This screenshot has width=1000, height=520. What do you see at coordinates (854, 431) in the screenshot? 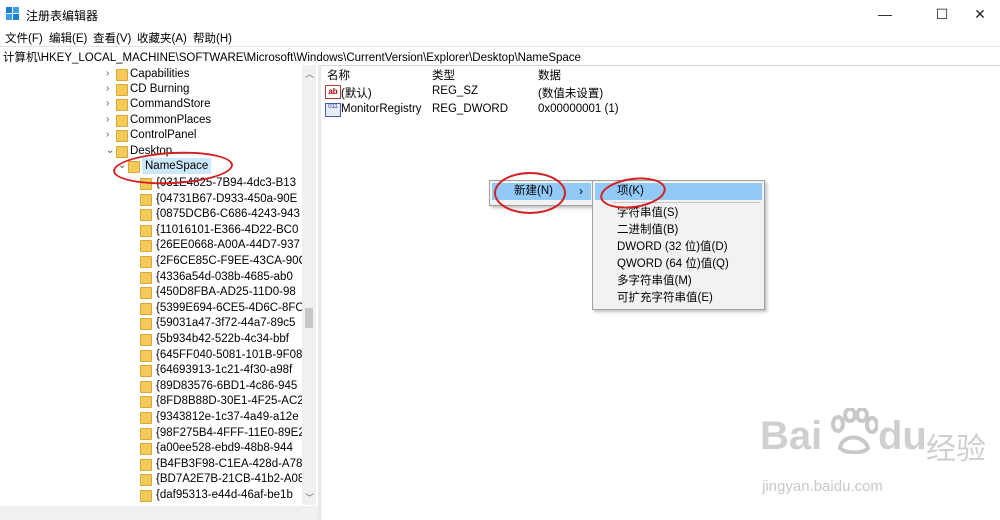
I see `baidu-paw-icon` at bounding box center [854, 431].